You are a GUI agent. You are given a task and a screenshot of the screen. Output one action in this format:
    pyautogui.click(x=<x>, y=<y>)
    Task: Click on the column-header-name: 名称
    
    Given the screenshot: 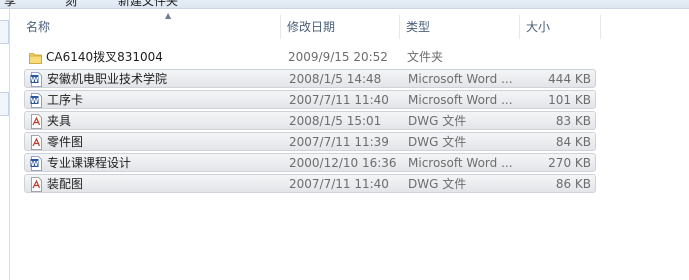 What is the action you would take?
    pyautogui.click(x=150, y=27)
    